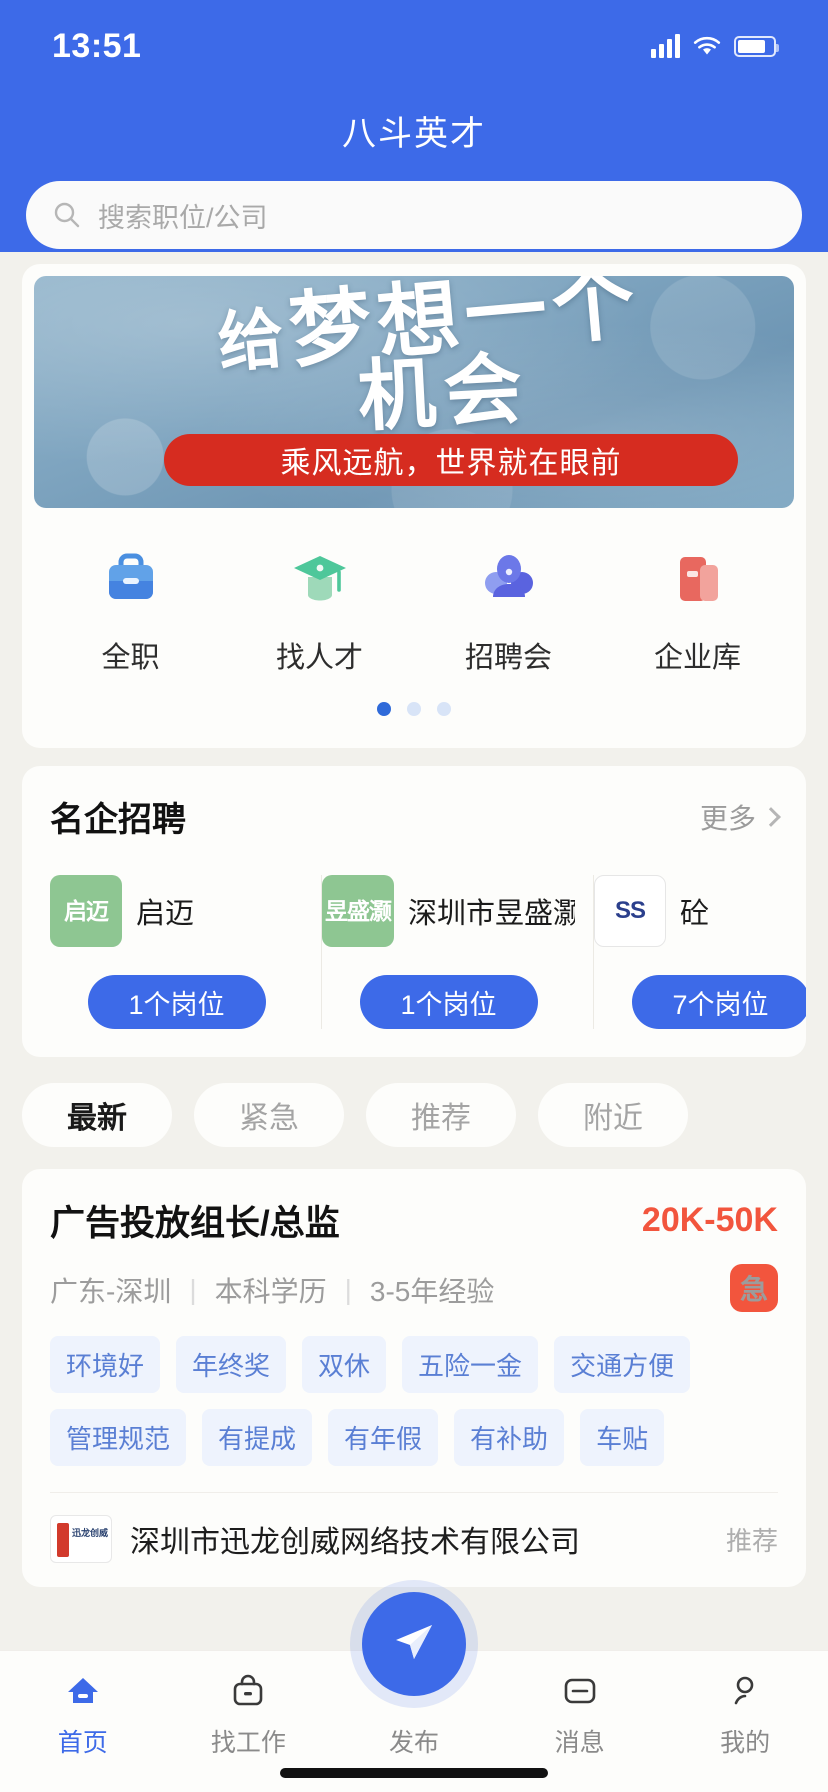  Describe the element at coordinates (745, 1691) in the screenshot. I see `profile-icon` at that location.